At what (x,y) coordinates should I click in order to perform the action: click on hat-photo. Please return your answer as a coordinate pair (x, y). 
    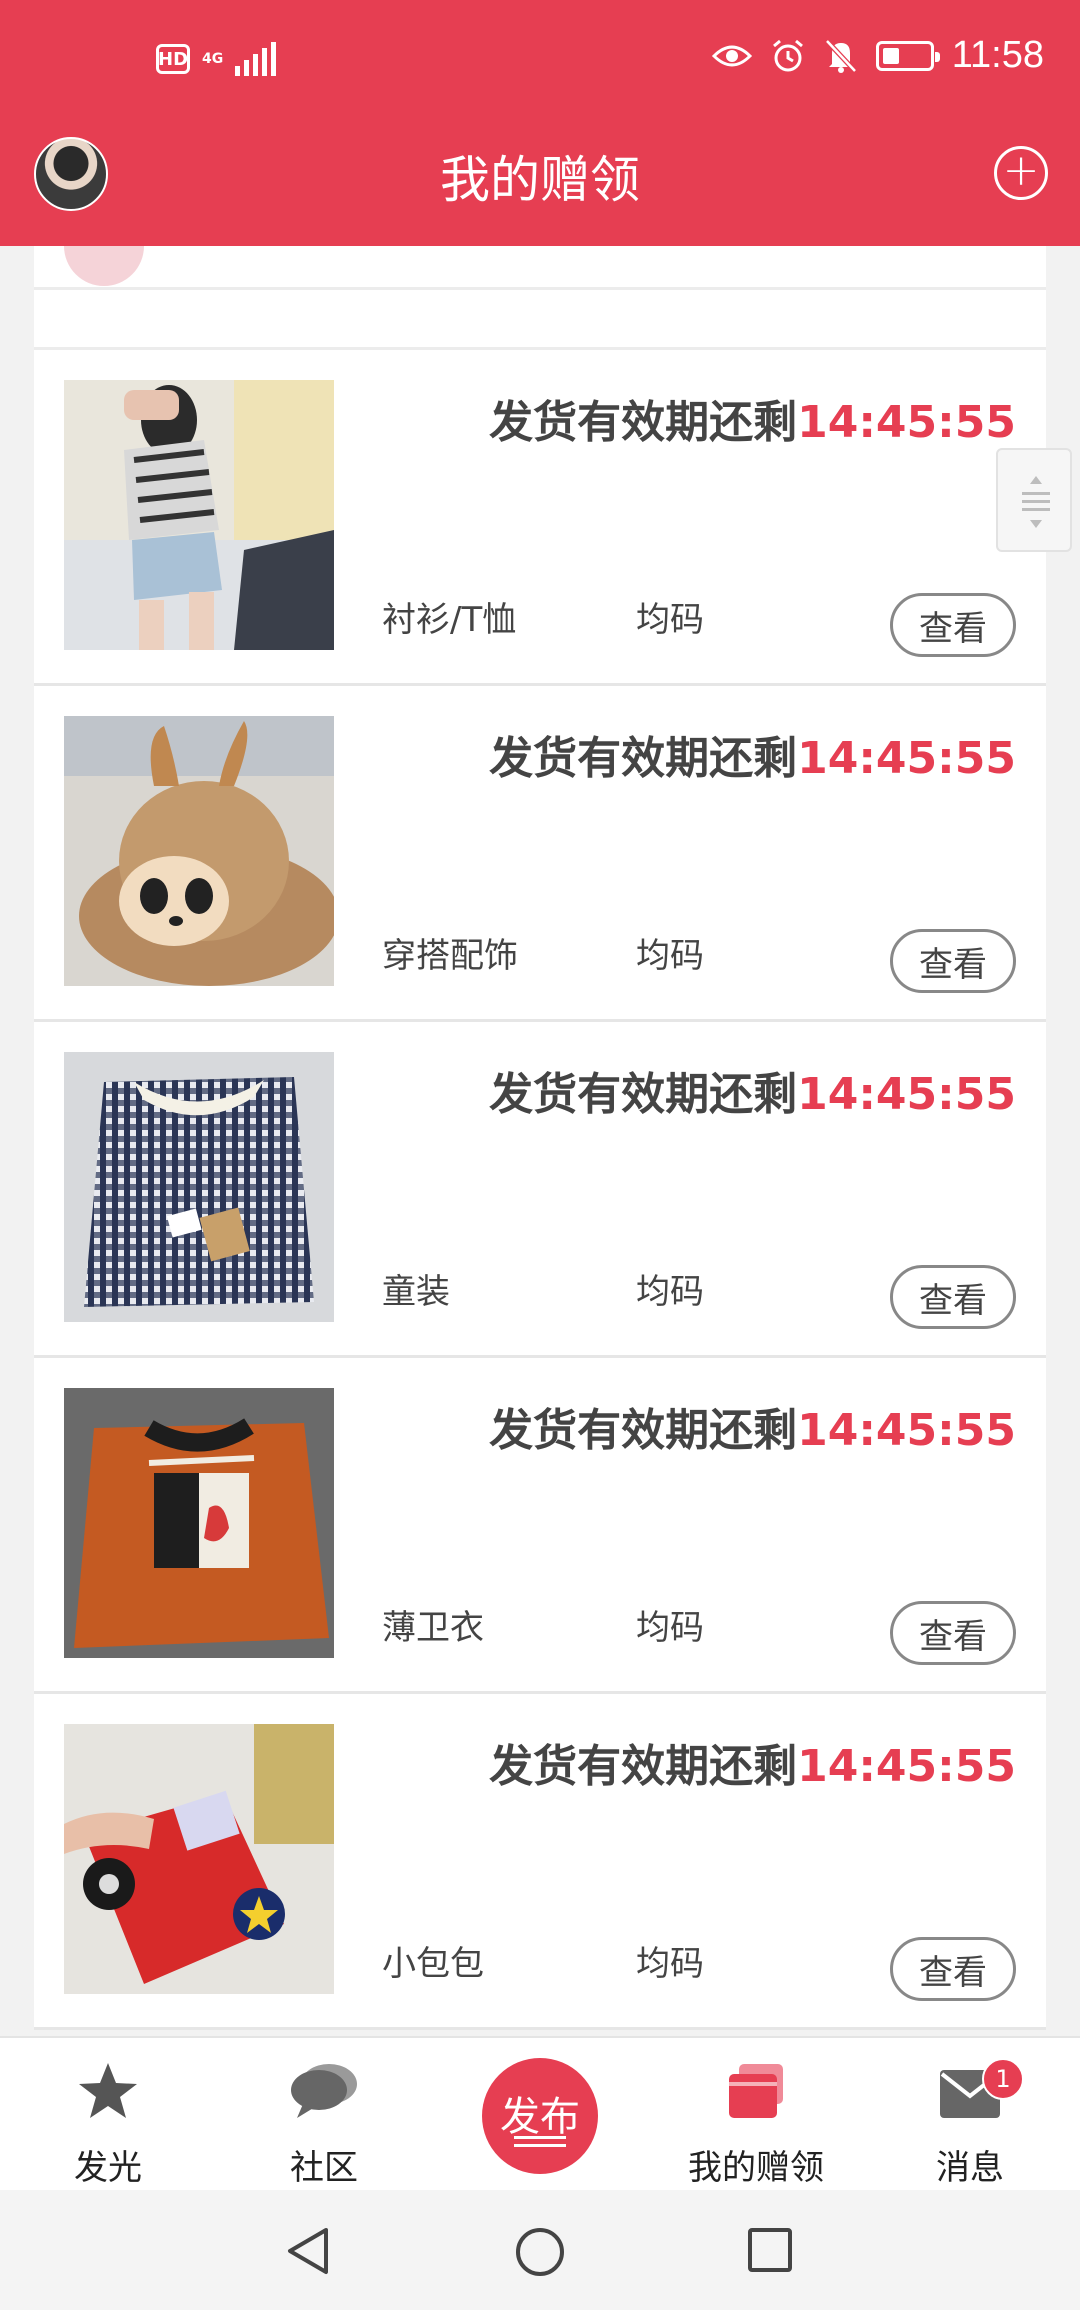
    Looking at the image, I should click on (199, 851).